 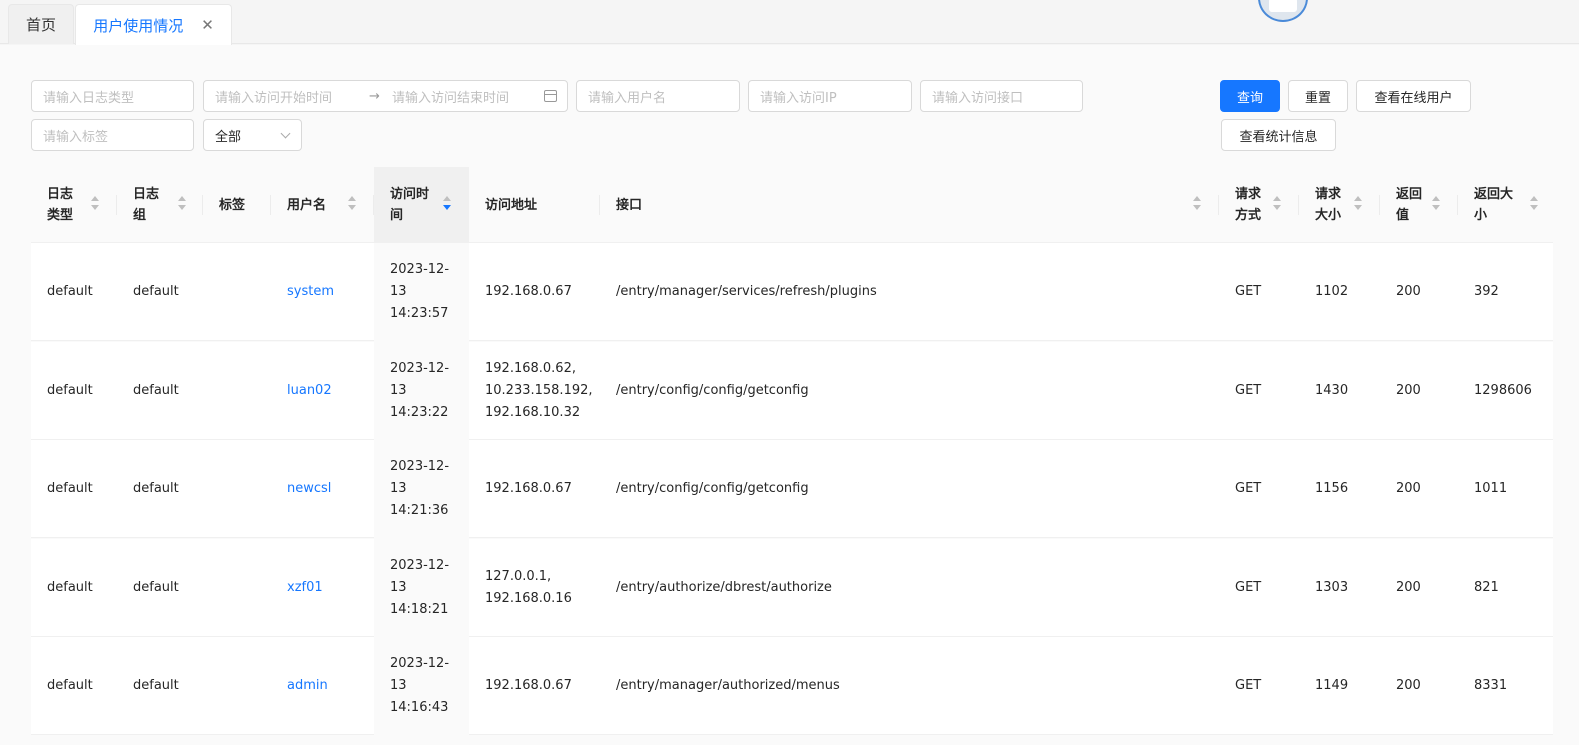 I want to click on col-log-type-label: 日志 类型, so click(x=60, y=205).